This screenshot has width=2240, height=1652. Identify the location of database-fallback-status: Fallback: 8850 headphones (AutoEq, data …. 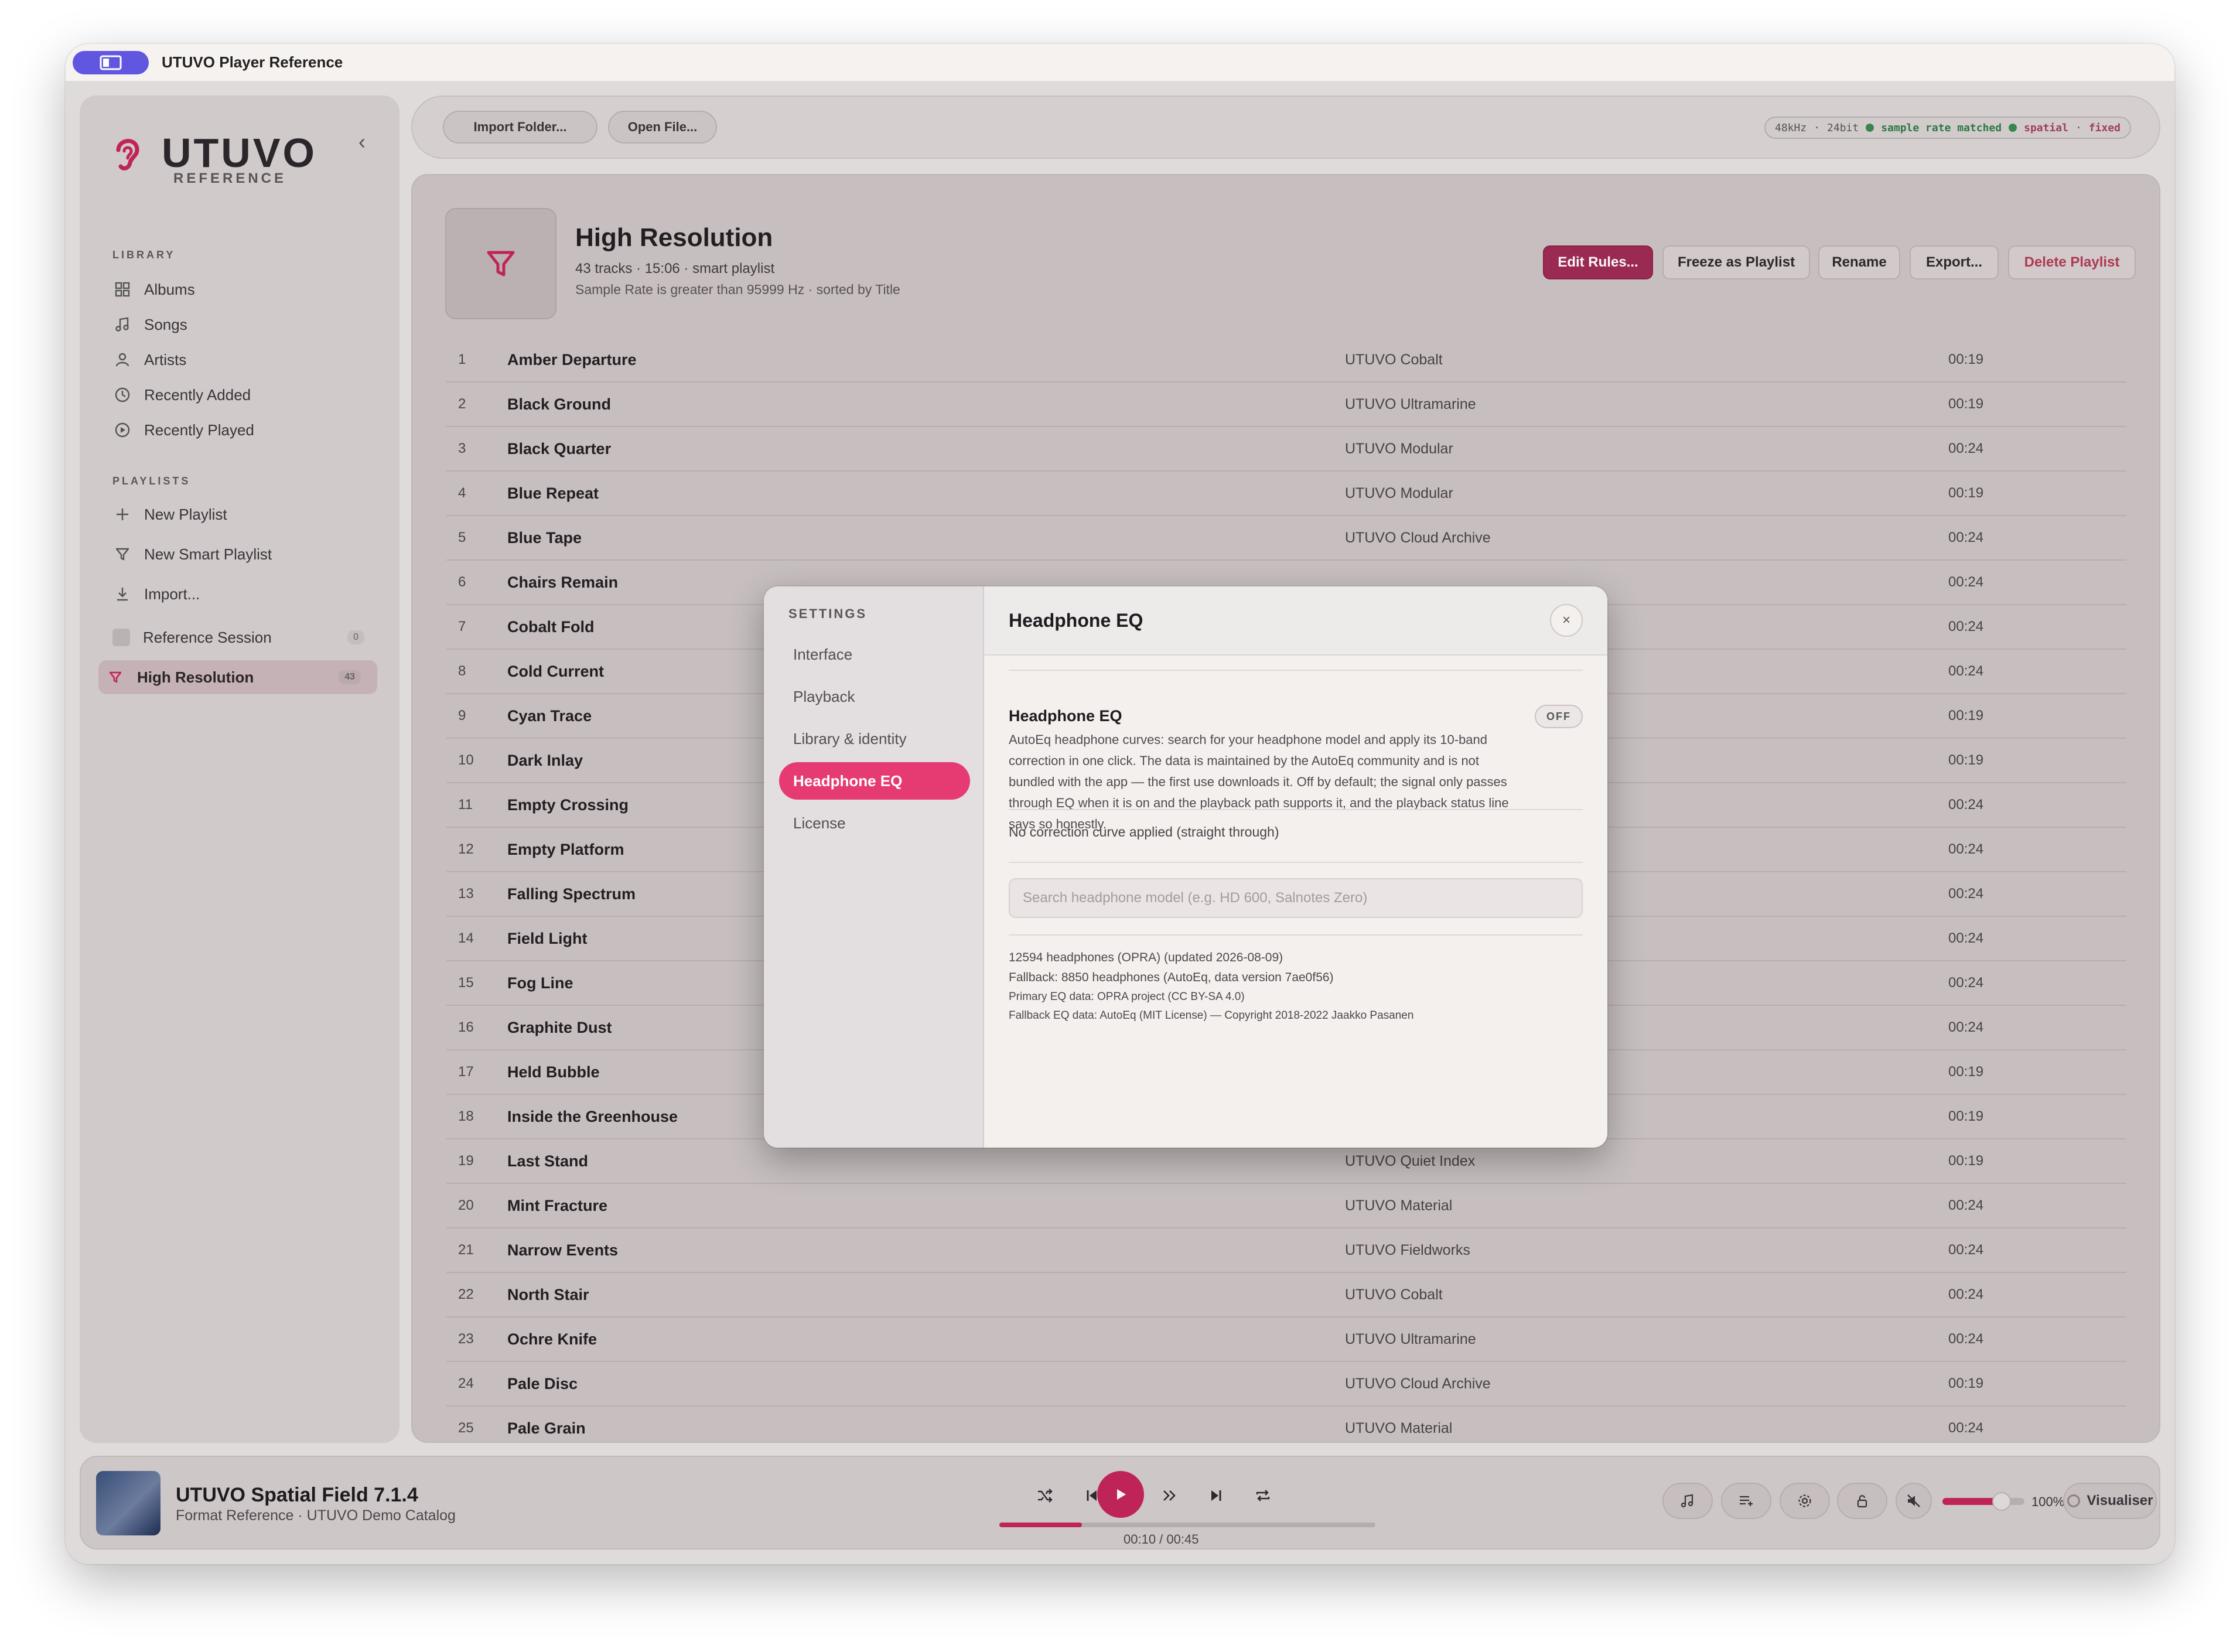
(1171, 977).